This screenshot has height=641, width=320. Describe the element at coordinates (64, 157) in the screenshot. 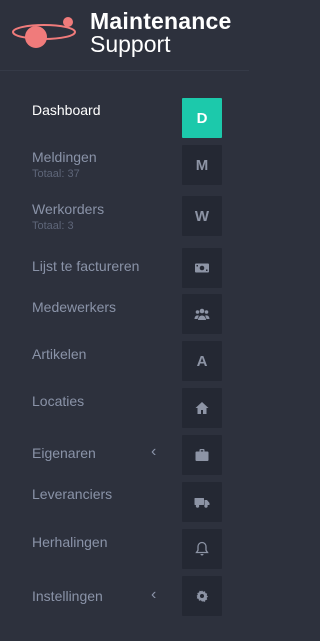

I see `sidebar-item-label: Meldingen` at that location.